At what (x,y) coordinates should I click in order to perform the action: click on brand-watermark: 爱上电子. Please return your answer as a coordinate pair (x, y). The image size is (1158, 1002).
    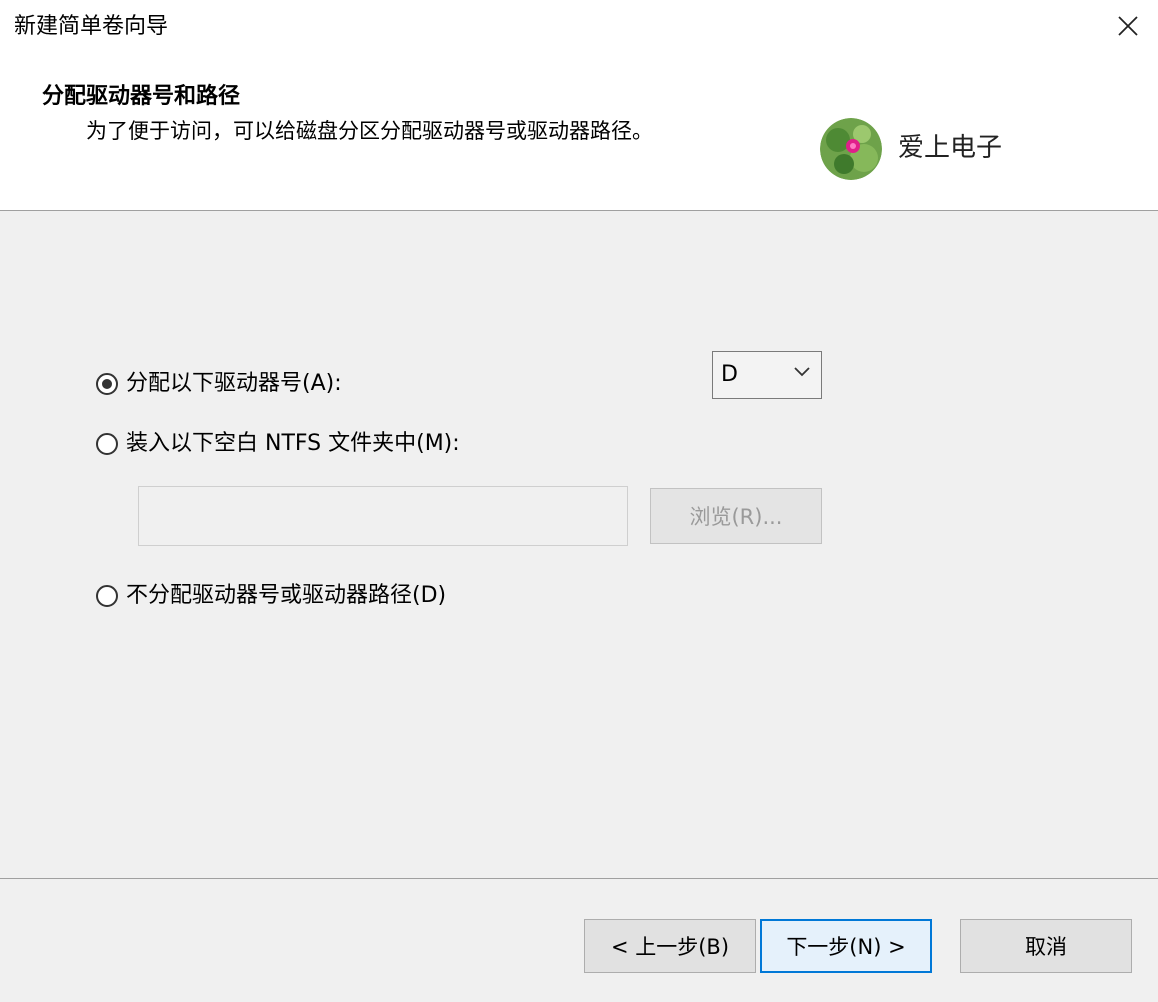
    Looking at the image, I should click on (950, 148).